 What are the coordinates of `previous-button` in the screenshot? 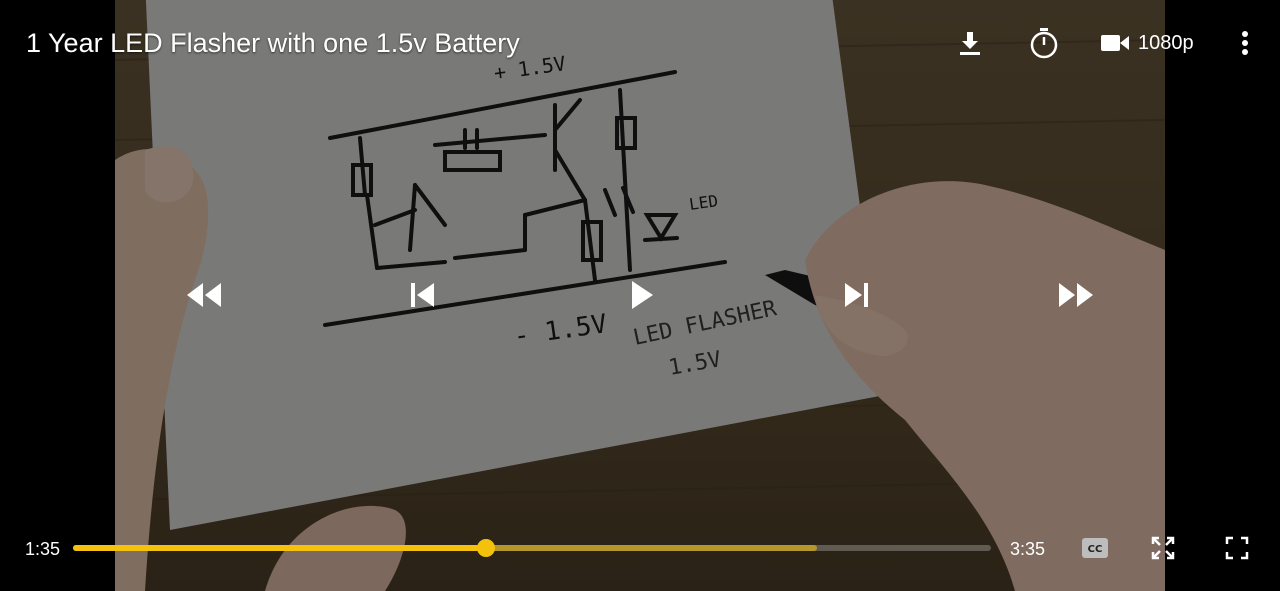 It's located at (422, 295).